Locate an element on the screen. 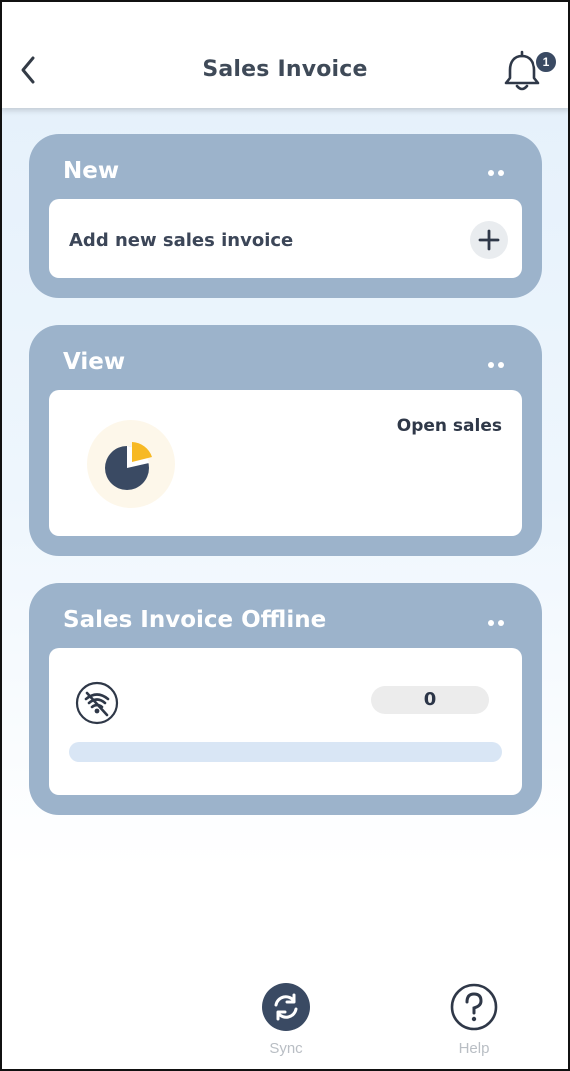 The image size is (570, 1071). page-title: Sales Invoice is located at coordinates (285, 69).